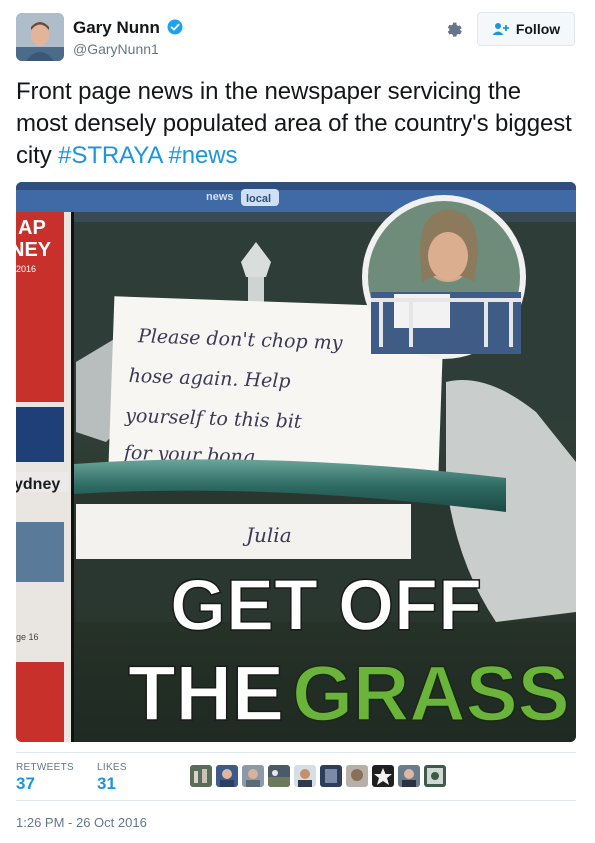  What do you see at coordinates (258, 199) in the screenshot?
I see `masthead-local: local` at bounding box center [258, 199].